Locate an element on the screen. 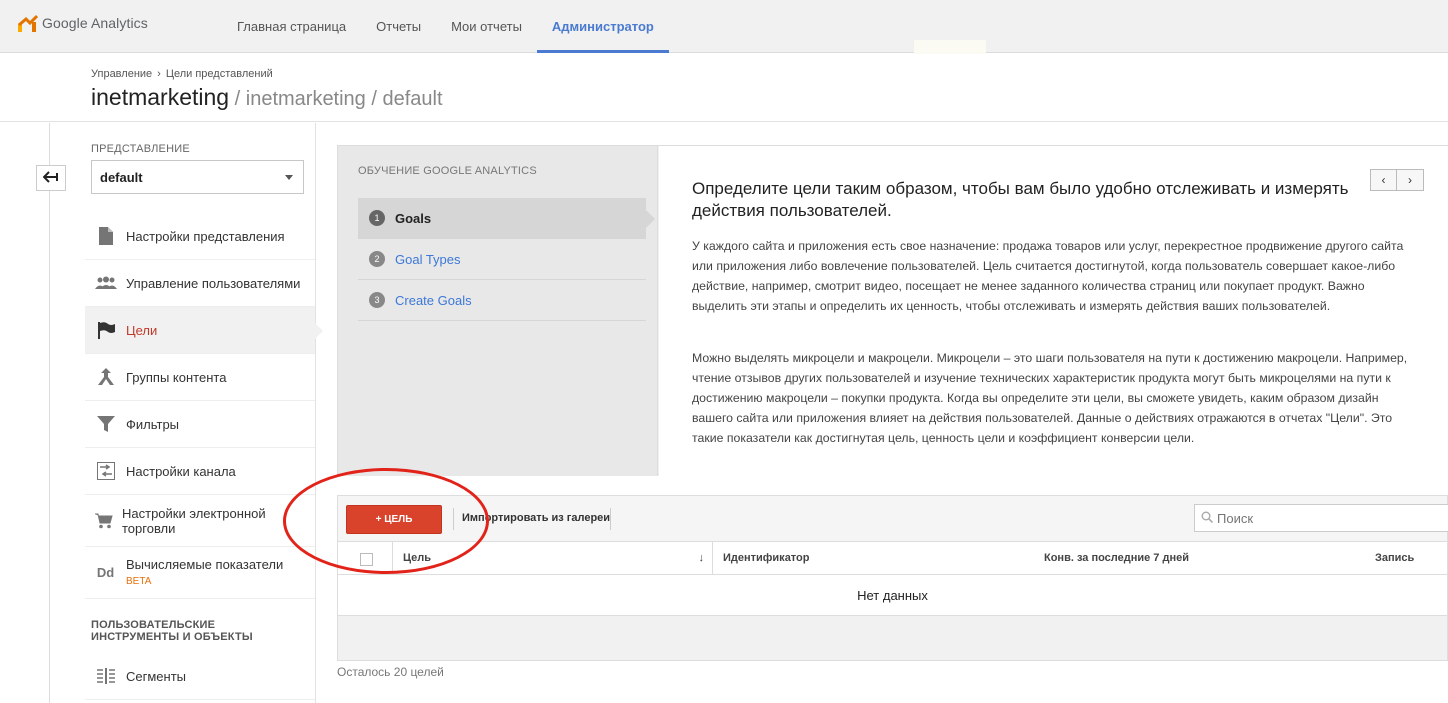 The image size is (1448, 703). chevron-right-icon: › is located at coordinates (1410, 180).